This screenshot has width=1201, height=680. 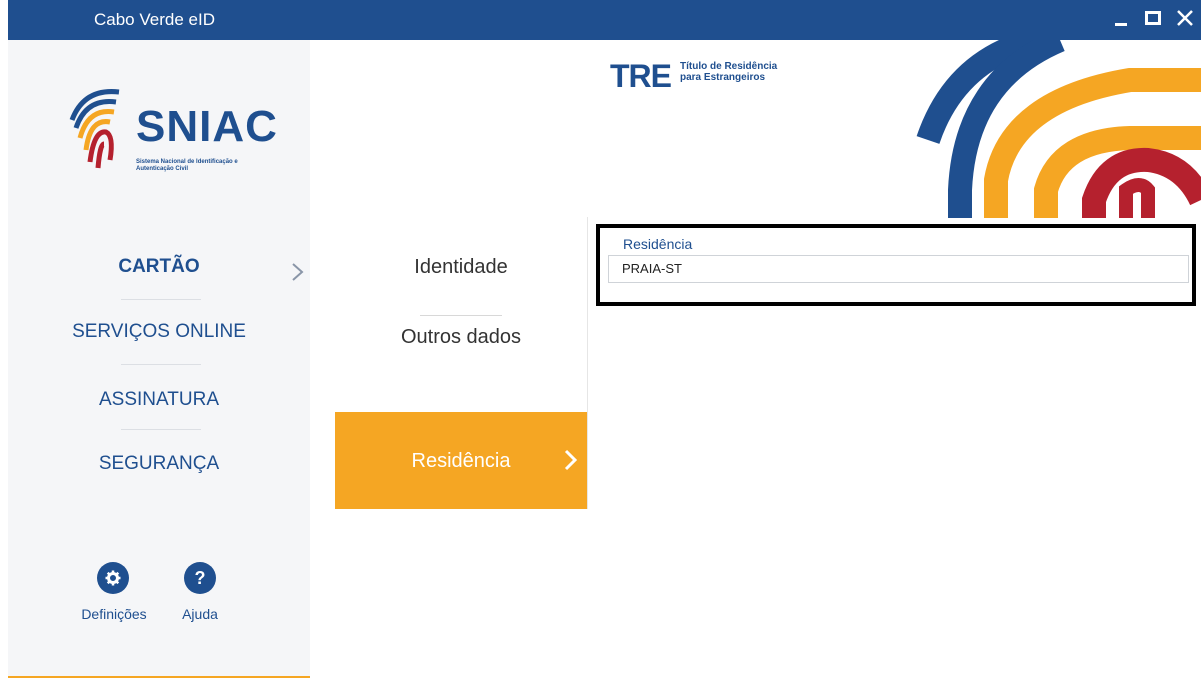 What do you see at coordinates (159, 677) in the screenshot?
I see `sidebar-accent-line` at bounding box center [159, 677].